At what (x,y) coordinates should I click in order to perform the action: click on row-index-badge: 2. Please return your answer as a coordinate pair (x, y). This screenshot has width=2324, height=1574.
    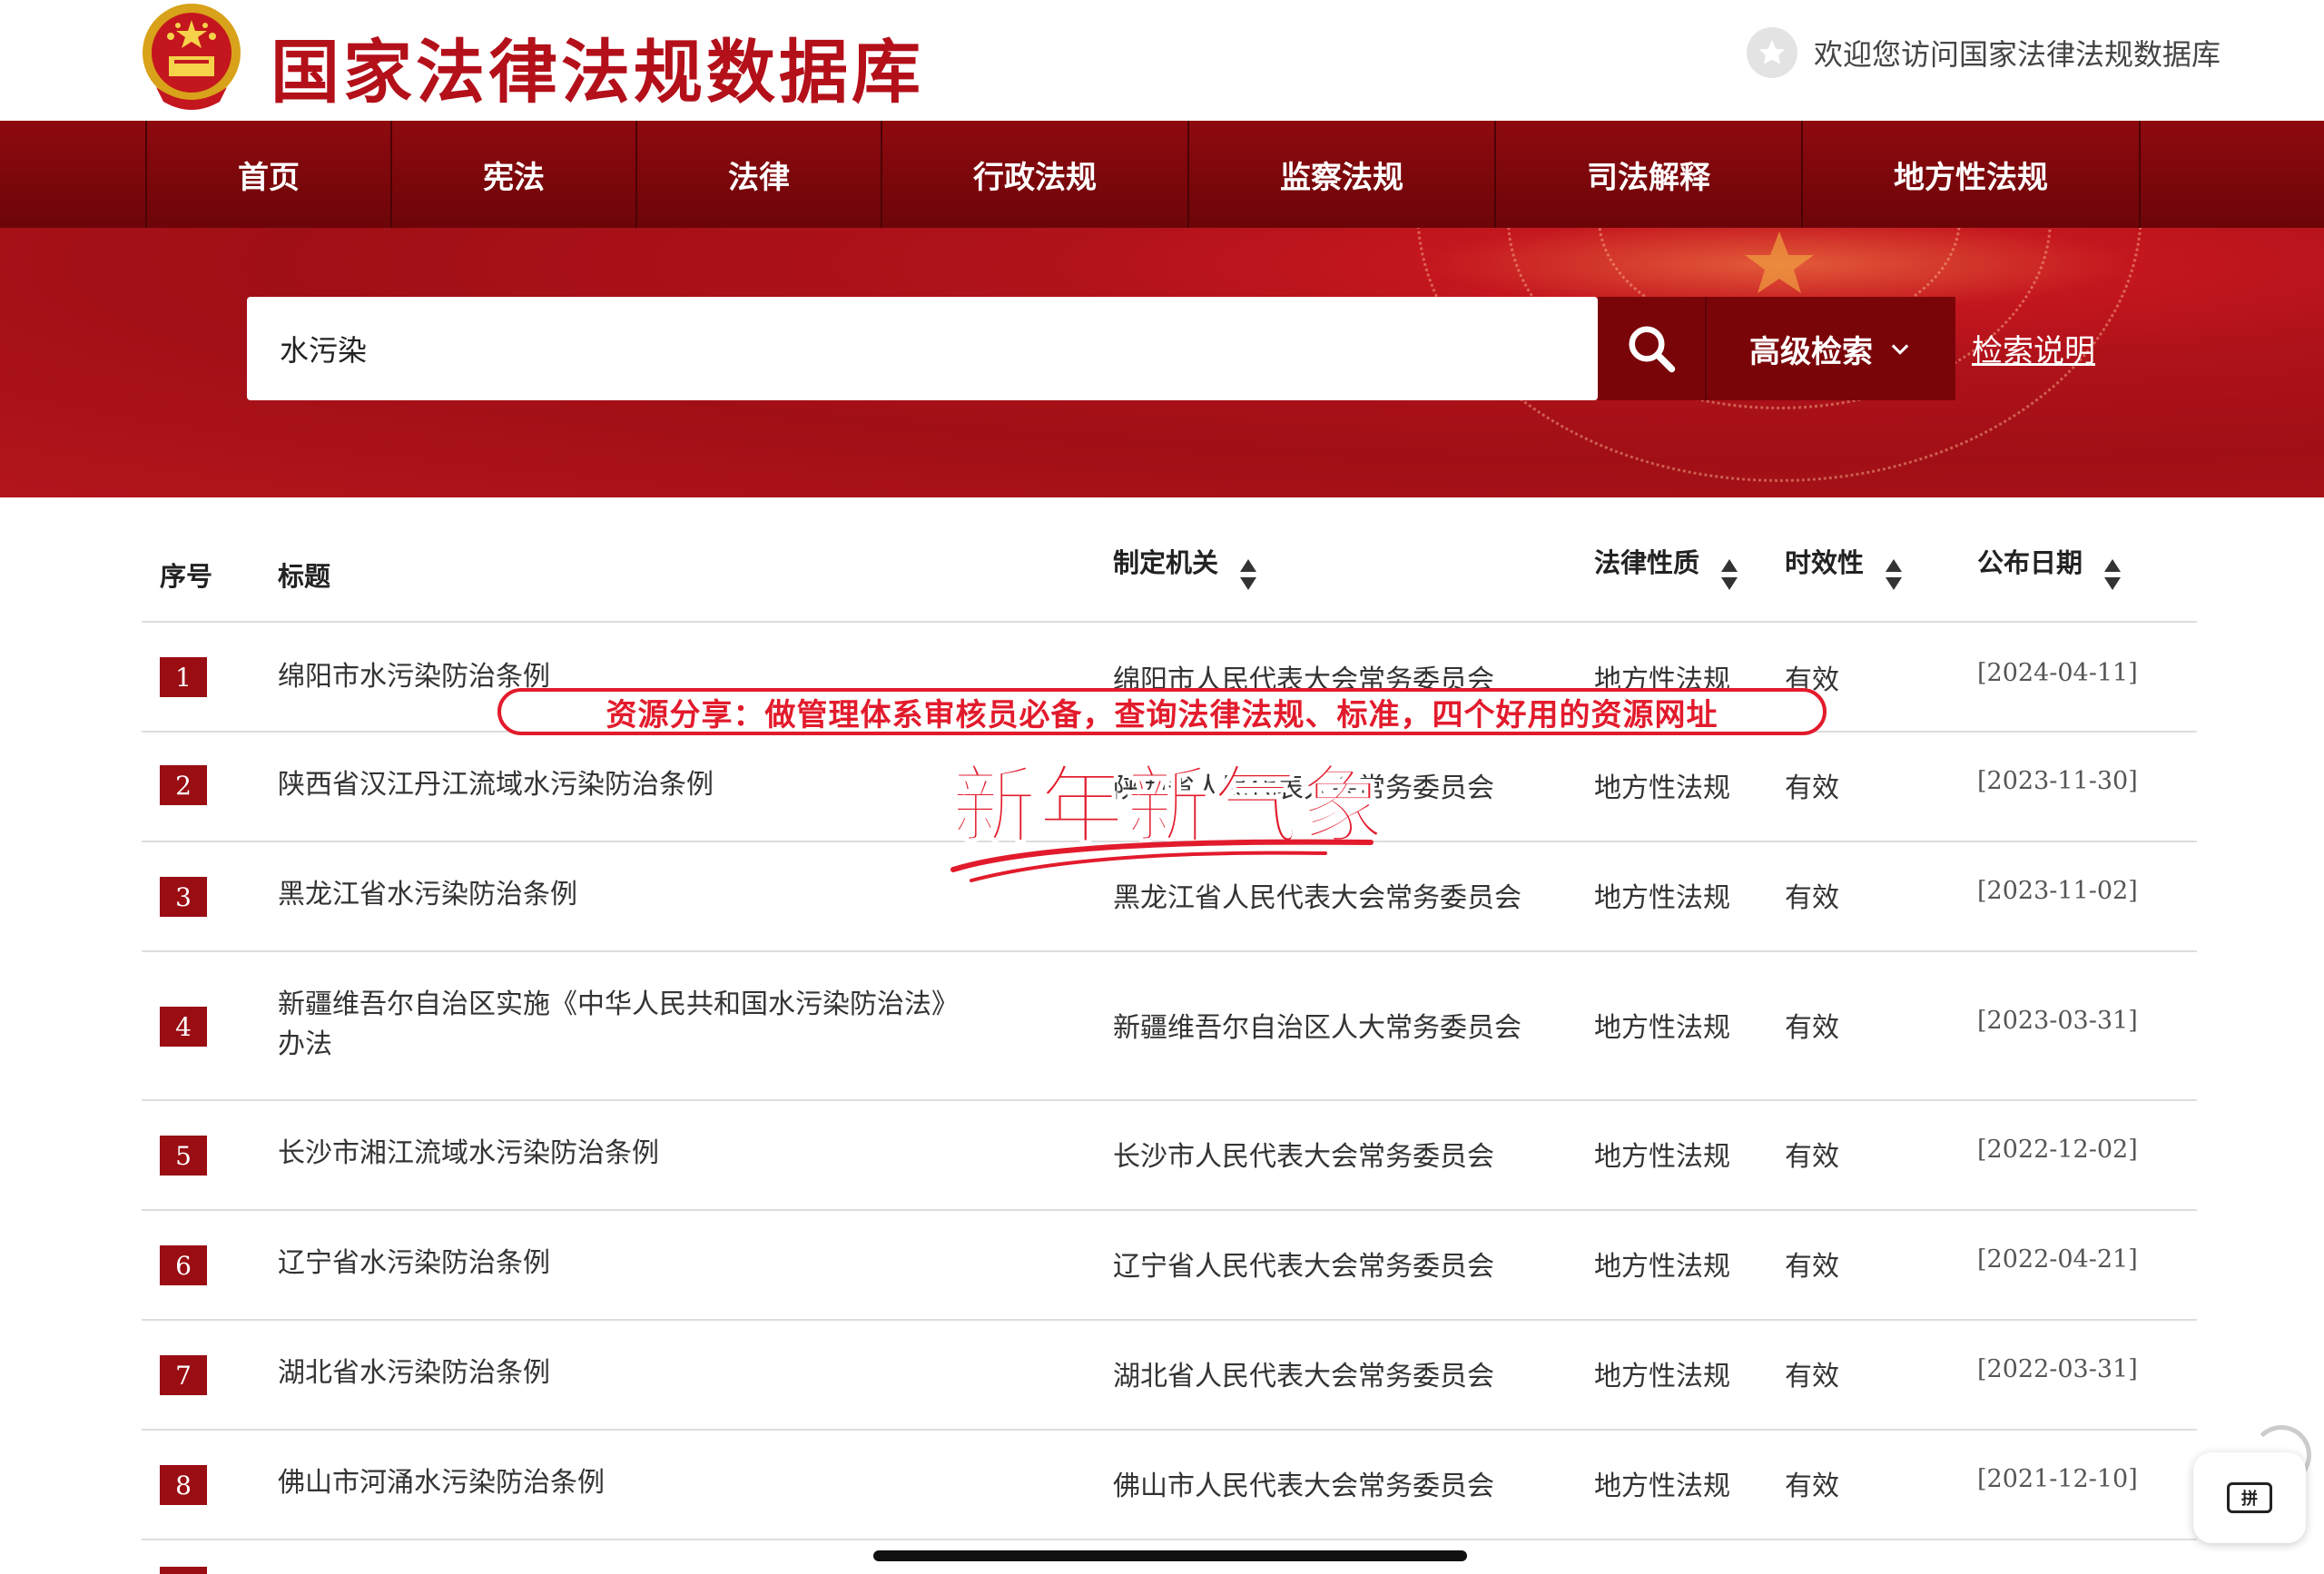
    Looking at the image, I should click on (183, 785).